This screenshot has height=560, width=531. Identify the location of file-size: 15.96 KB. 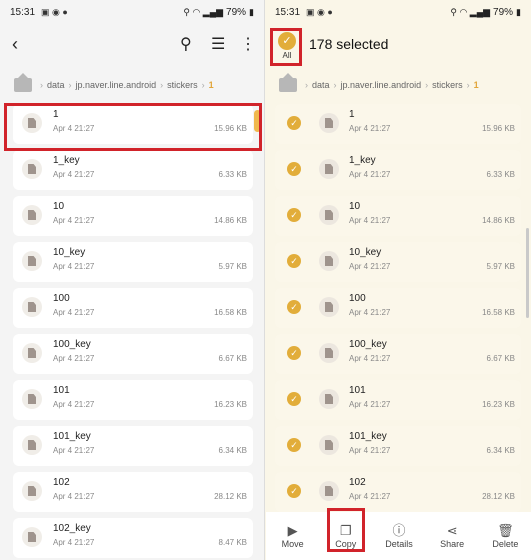
(498, 128).